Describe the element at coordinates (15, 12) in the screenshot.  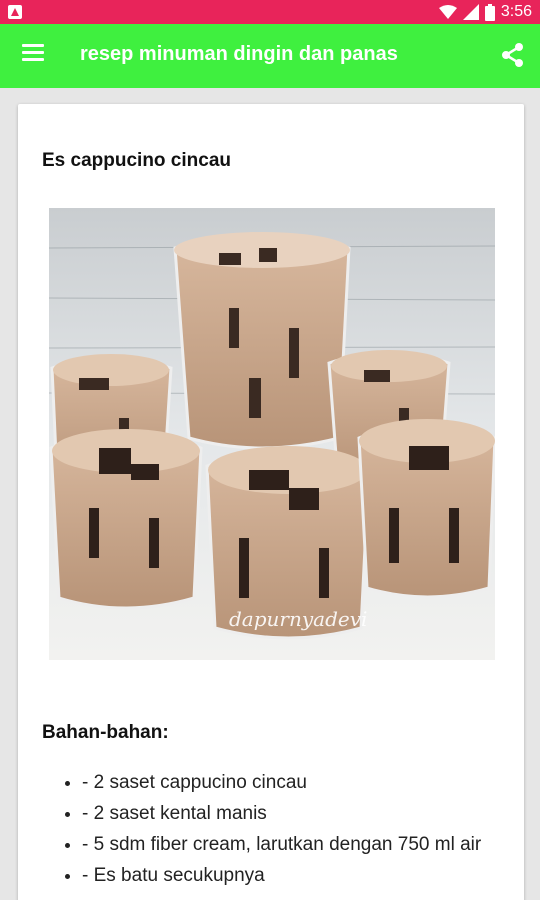
I see `notification-icon` at that location.